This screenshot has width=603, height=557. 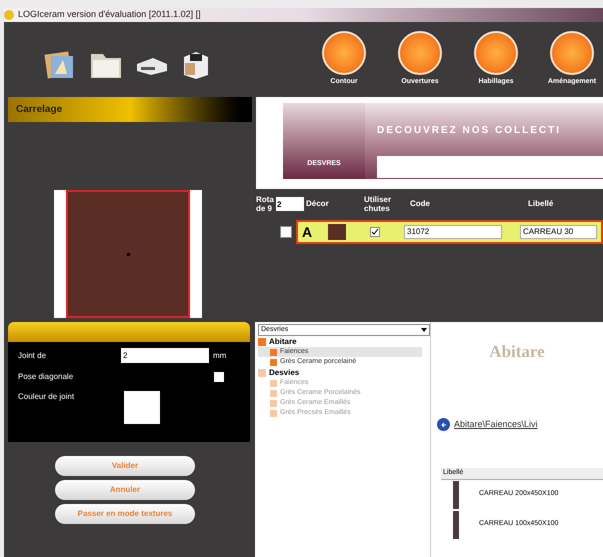 I want to click on brand-logo-text: Abitare, so click(x=517, y=352).